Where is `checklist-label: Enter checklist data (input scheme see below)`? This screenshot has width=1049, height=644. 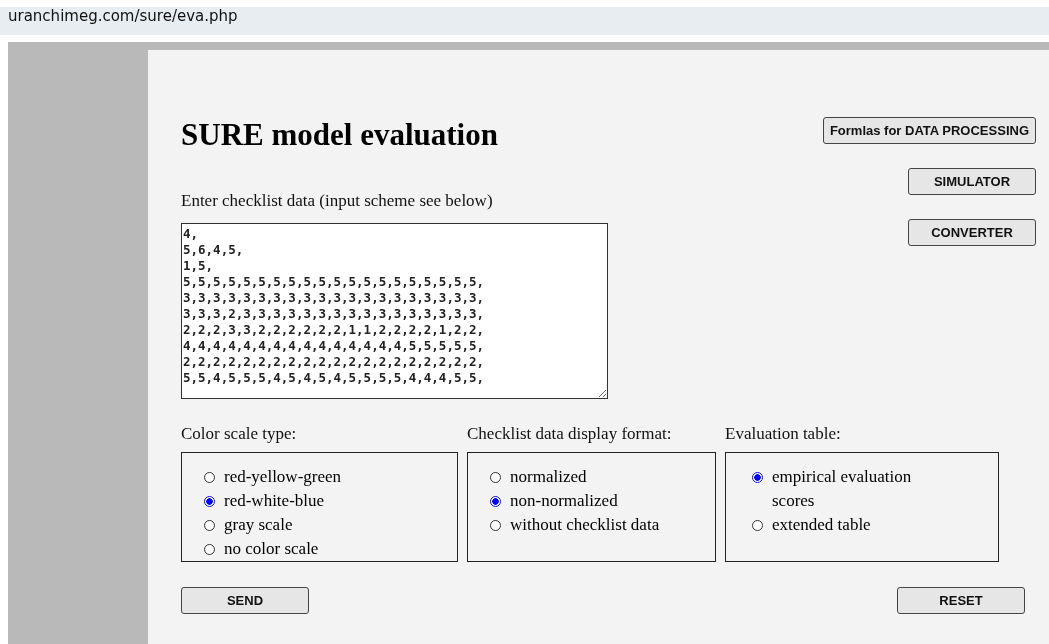 checklist-label: Enter checklist data (input scheme see below) is located at coordinates (337, 201).